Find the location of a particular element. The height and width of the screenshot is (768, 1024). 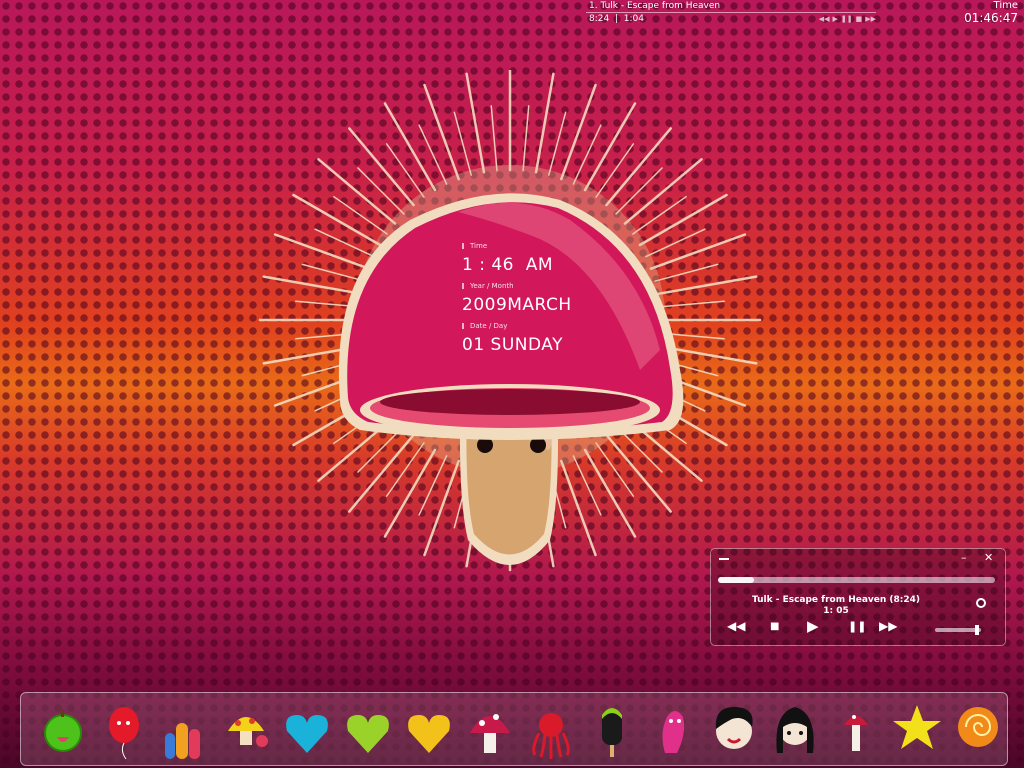

rewind-icon: ◀◀ is located at coordinates (736, 626).